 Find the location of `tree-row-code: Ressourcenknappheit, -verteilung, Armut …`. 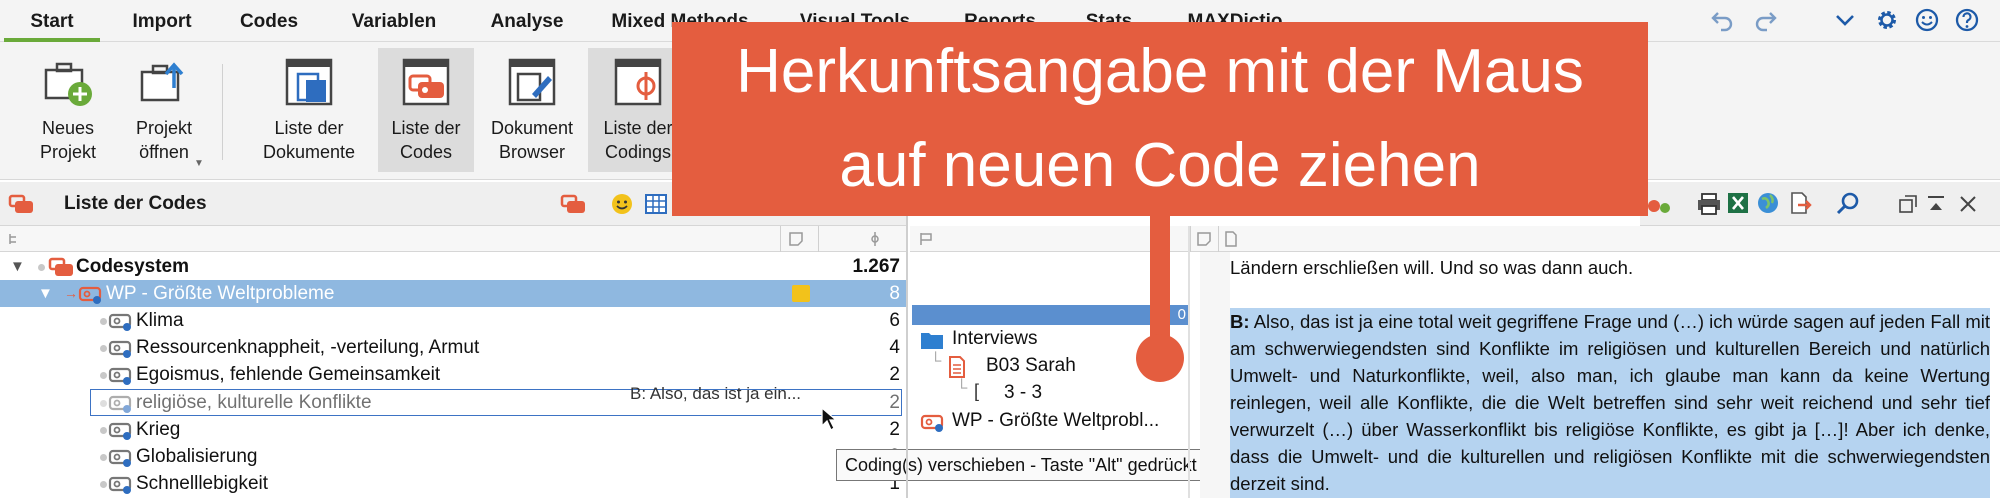

tree-row-code: Ressourcenknappheit, -verteilung, Armut … is located at coordinates (454, 347).